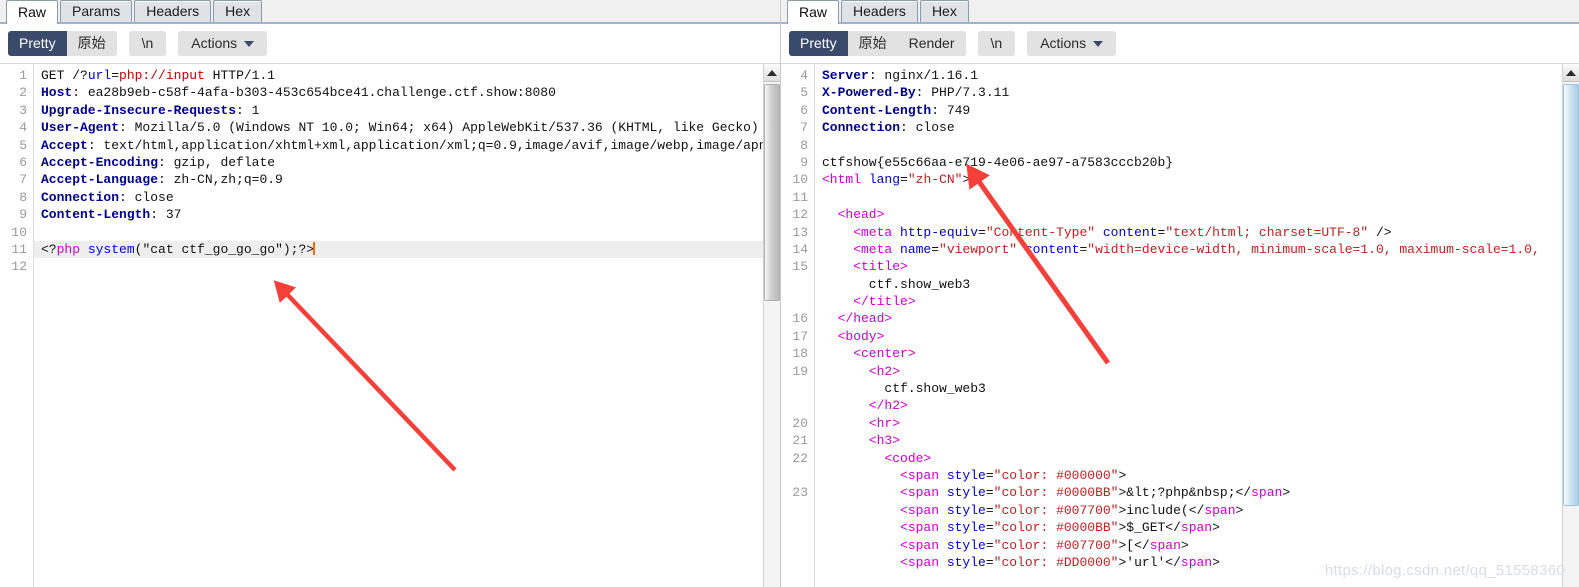 This screenshot has width=1579, height=587. I want to click on request-tab-hex: Hex, so click(238, 11).